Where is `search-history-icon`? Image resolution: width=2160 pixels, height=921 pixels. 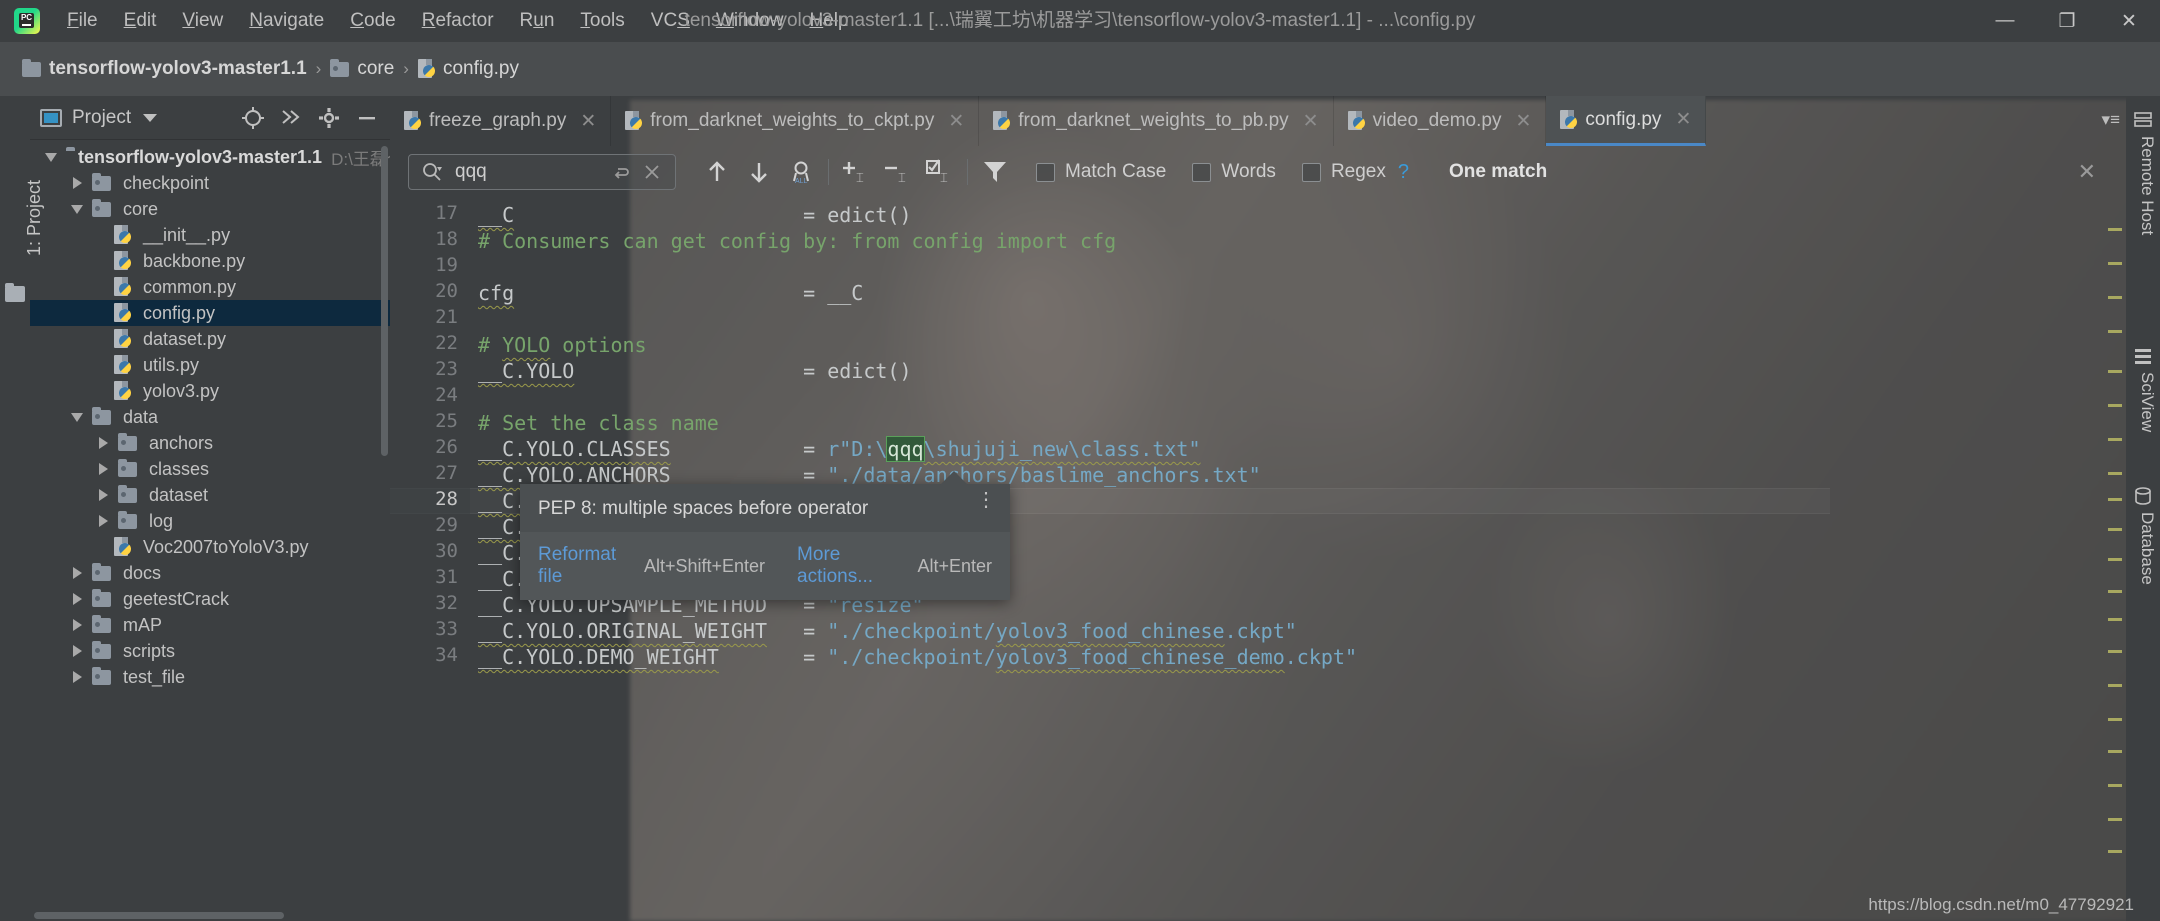 search-history-icon is located at coordinates (622, 172).